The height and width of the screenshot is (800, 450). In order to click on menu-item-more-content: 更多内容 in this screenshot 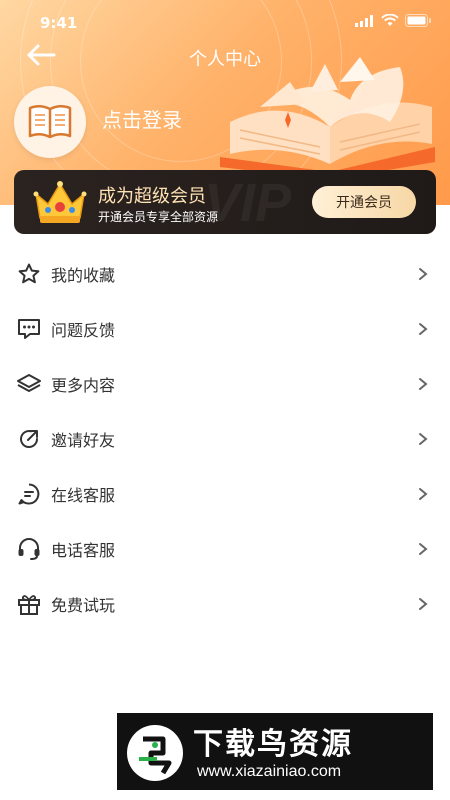, I will do `click(225, 383)`.